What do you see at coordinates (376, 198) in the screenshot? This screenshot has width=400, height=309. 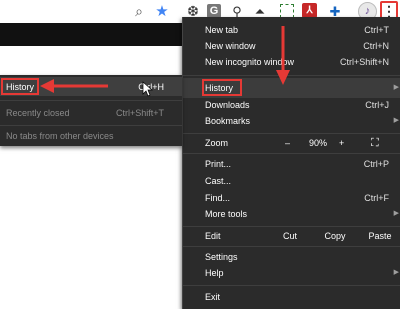 I see `menu-item-shortcut: Ctrl+F` at bounding box center [376, 198].